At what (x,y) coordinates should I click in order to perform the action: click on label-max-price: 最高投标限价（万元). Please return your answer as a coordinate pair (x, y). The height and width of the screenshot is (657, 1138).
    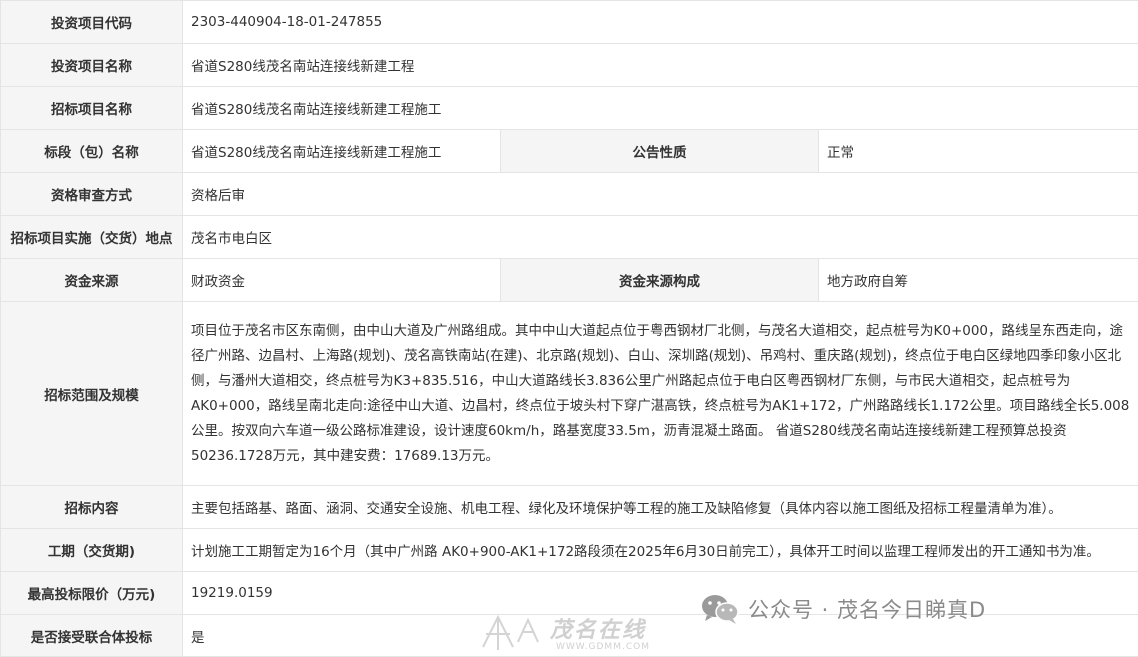
    Looking at the image, I should click on (91, 593).